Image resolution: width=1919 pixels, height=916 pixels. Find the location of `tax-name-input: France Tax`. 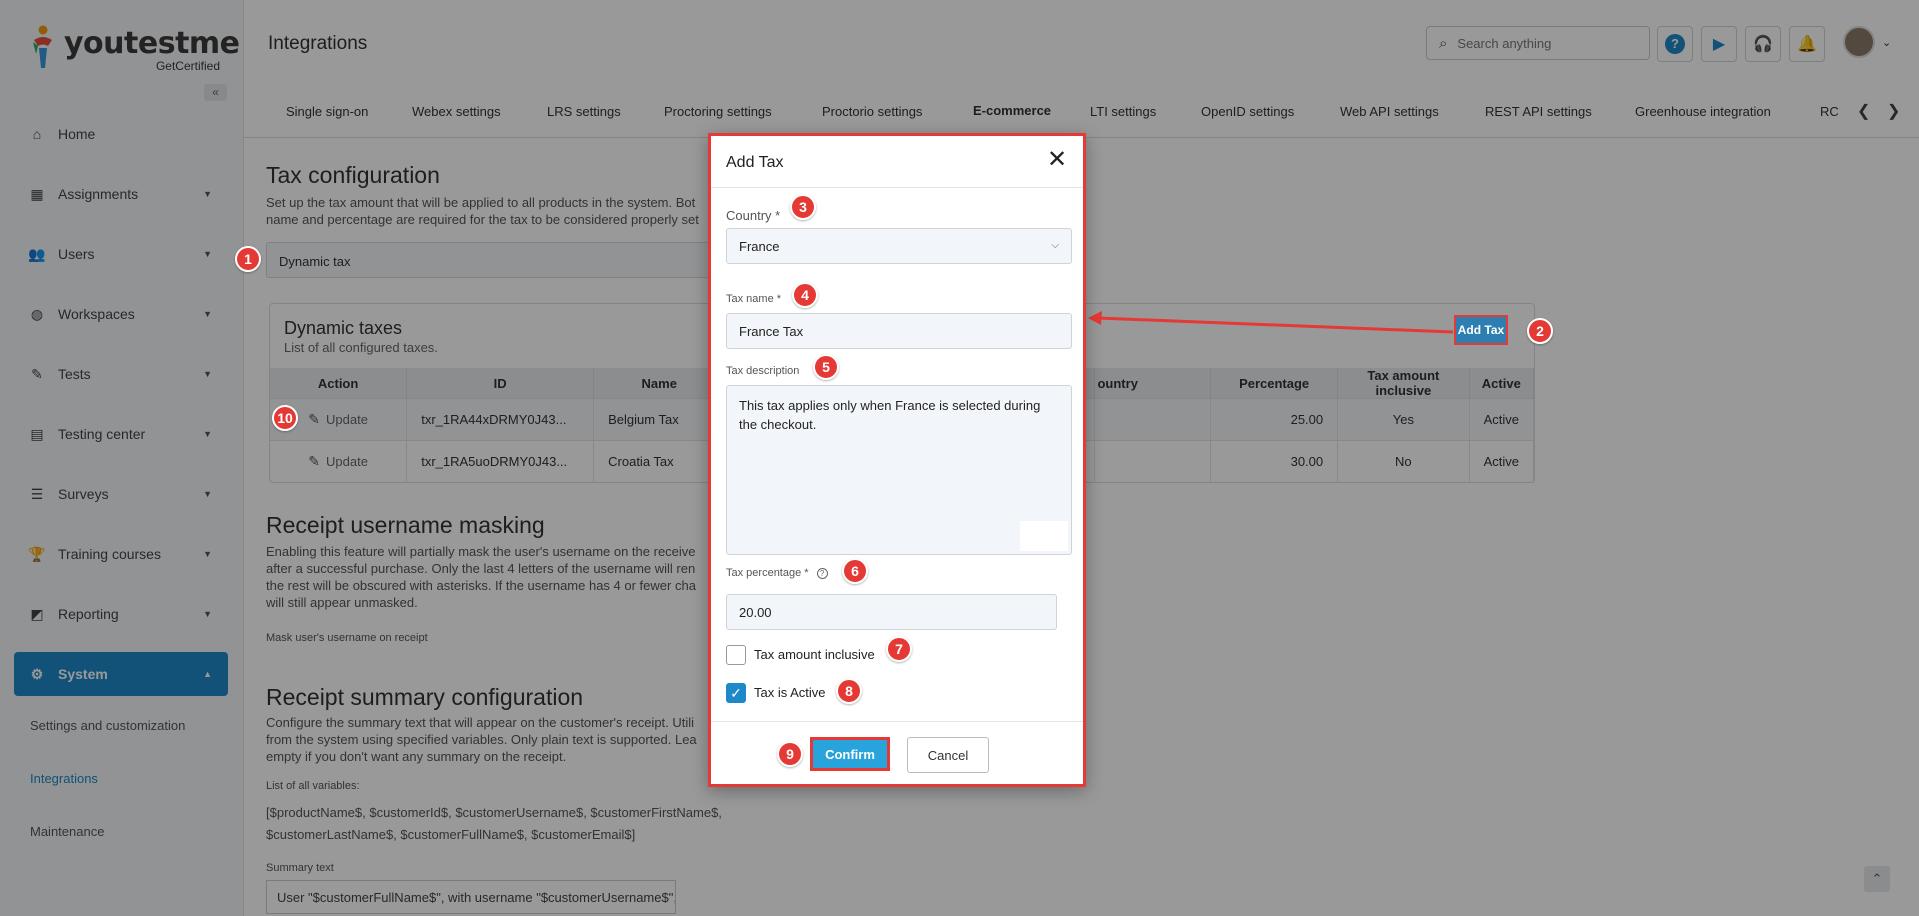

tax-name-input: France Tax is located at coordinates (899, 331).